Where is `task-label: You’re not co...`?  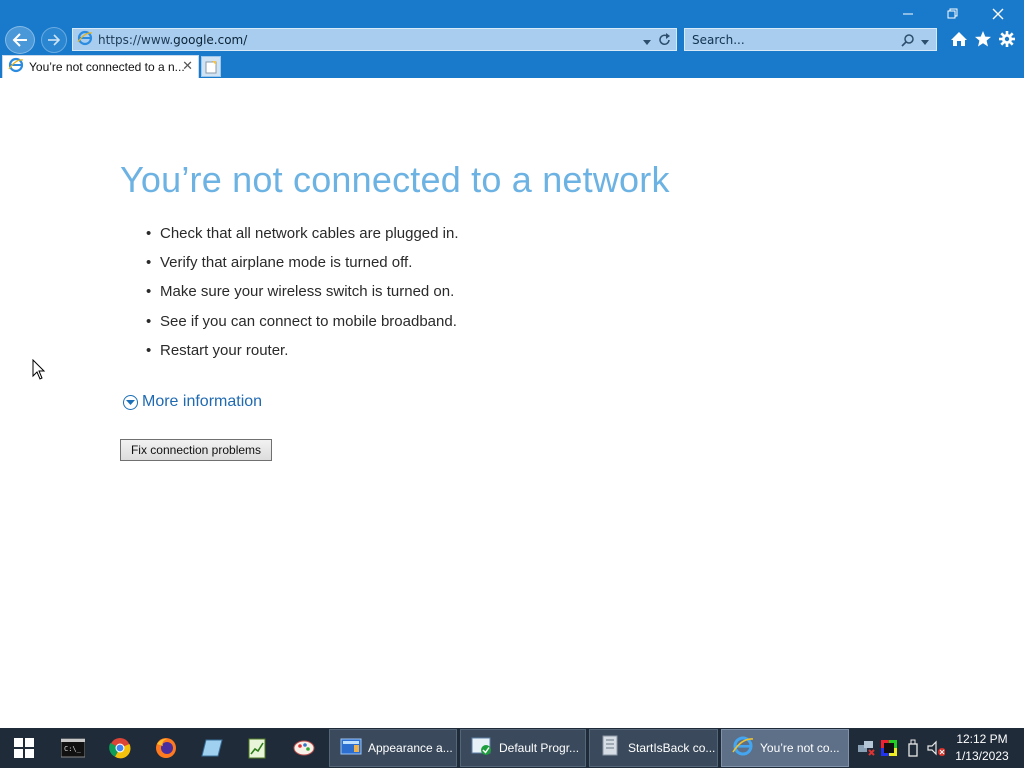 task-label: You’re not co... is located at coordinates (800, 748).